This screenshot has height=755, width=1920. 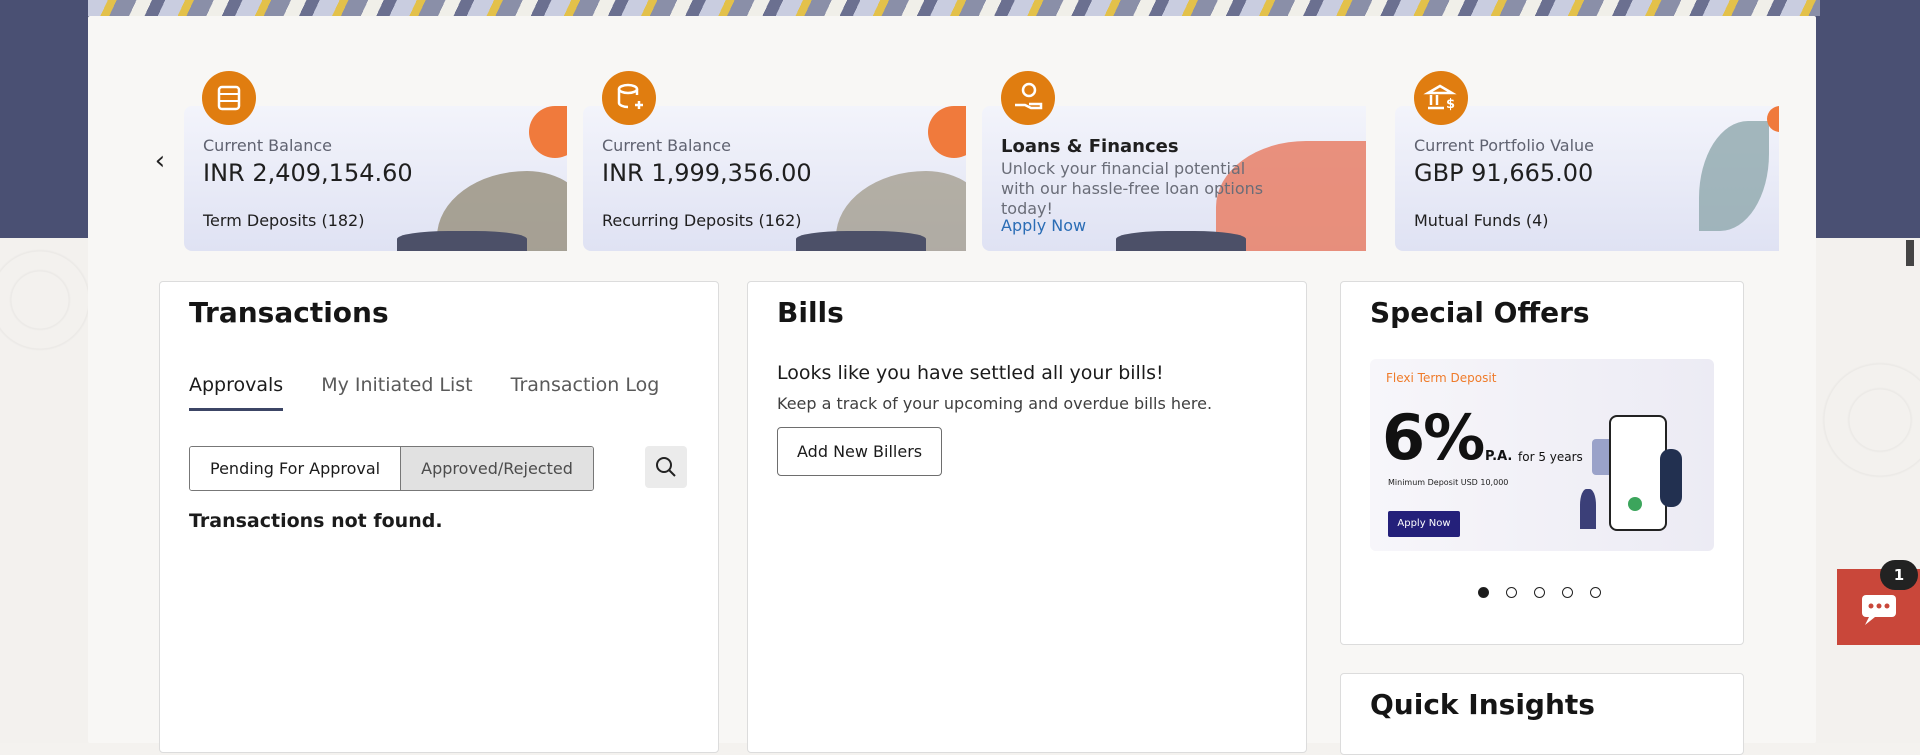 I want to click on offer-pagination, so click(x=1539, y=592).